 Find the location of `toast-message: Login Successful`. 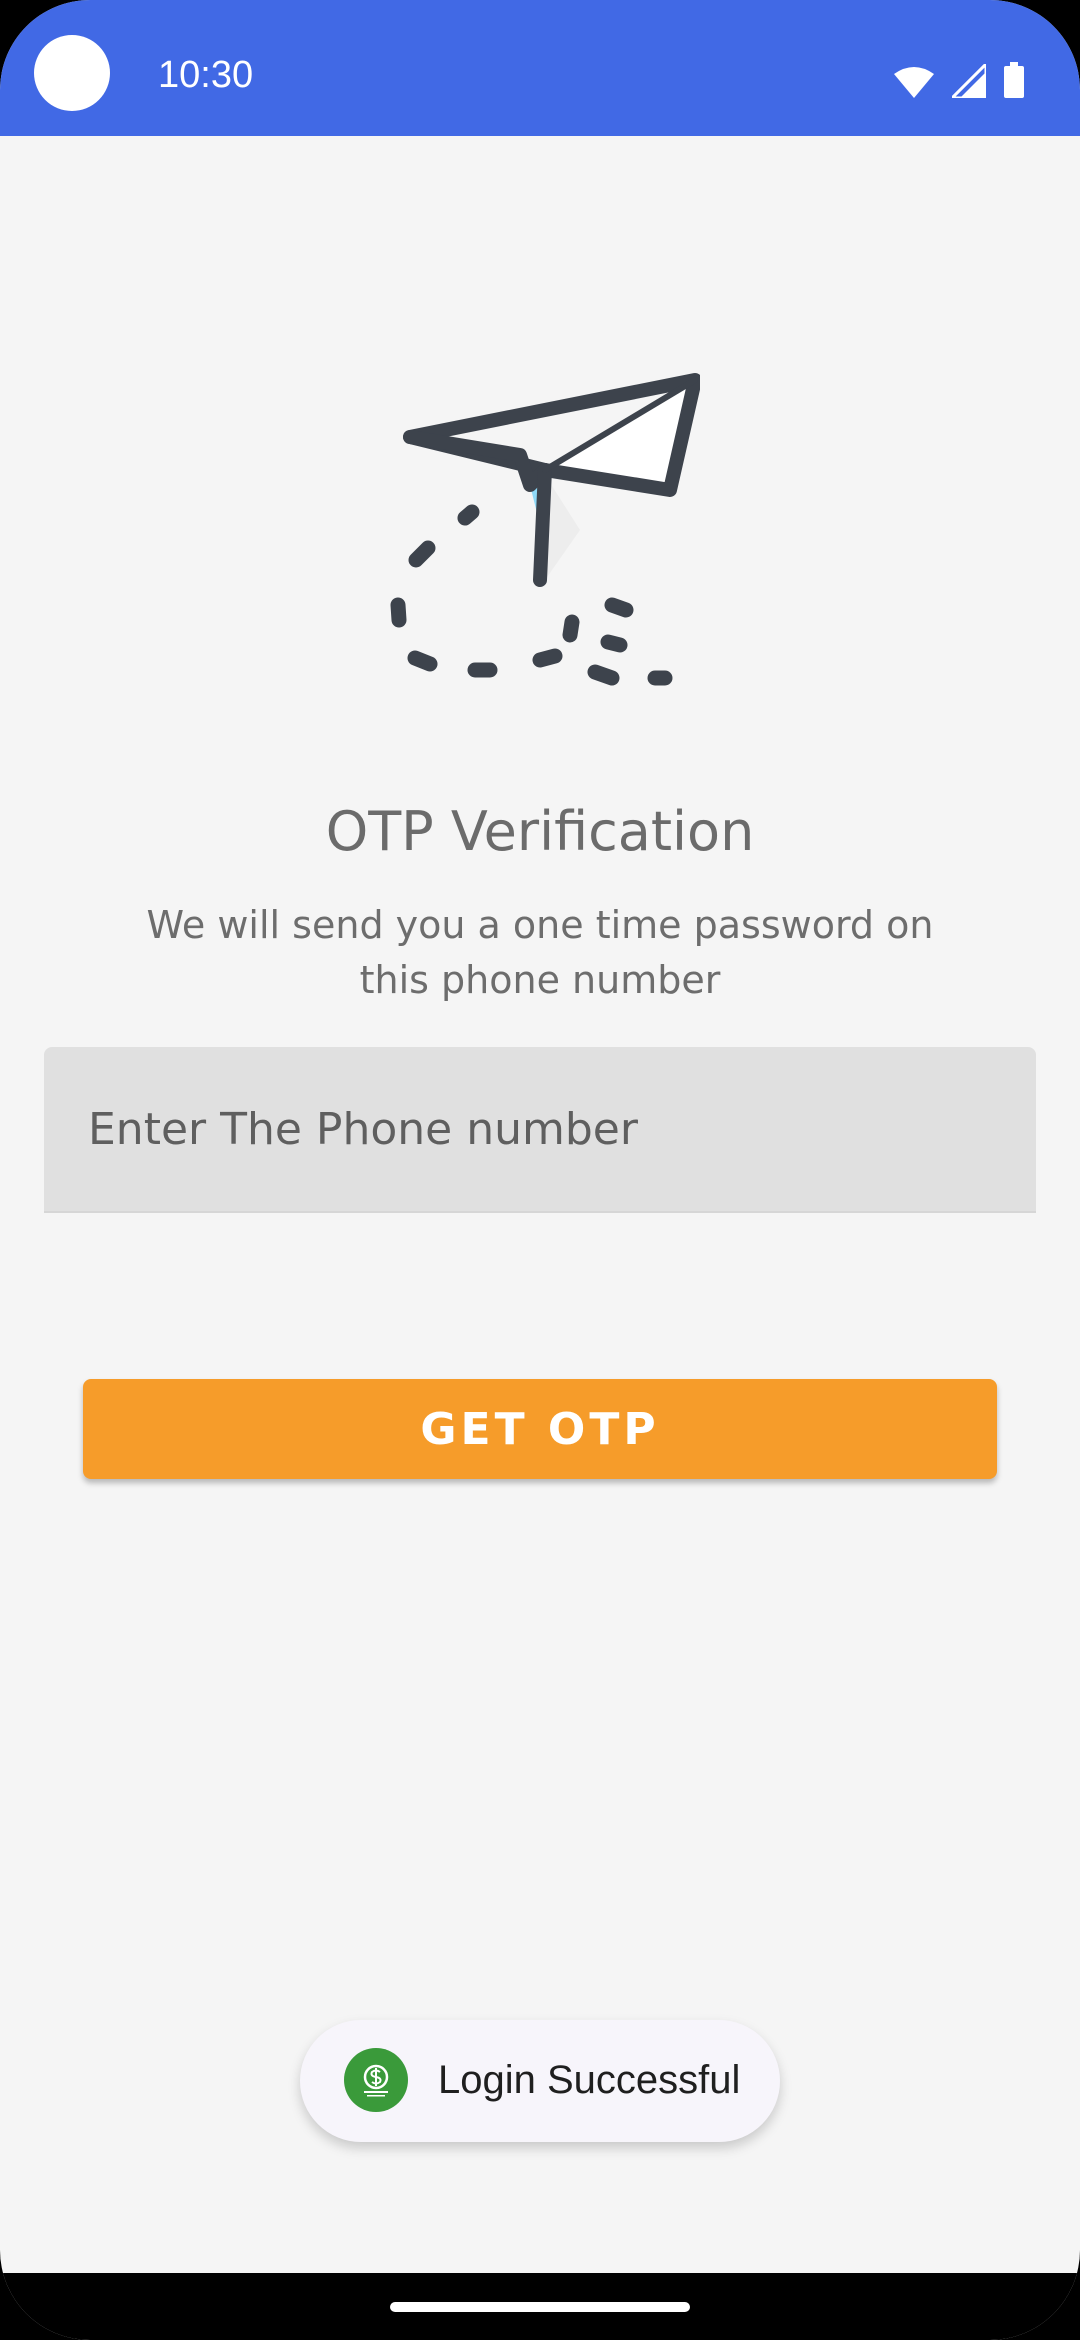

toast-message: Login Successful is located at coordinates (589, 2080).